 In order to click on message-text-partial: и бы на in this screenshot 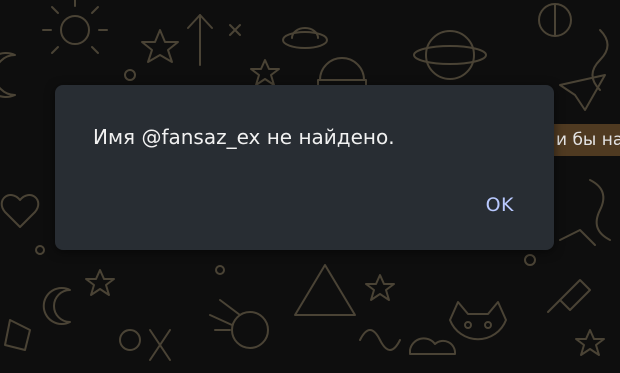, I will do `click(588, 140)`.